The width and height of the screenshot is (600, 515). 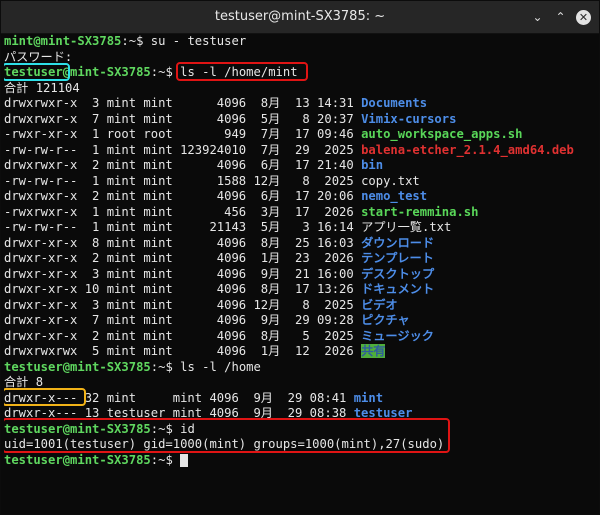 I want to click on command-text: ls -l /home/mint, so click(x=239, y=72).